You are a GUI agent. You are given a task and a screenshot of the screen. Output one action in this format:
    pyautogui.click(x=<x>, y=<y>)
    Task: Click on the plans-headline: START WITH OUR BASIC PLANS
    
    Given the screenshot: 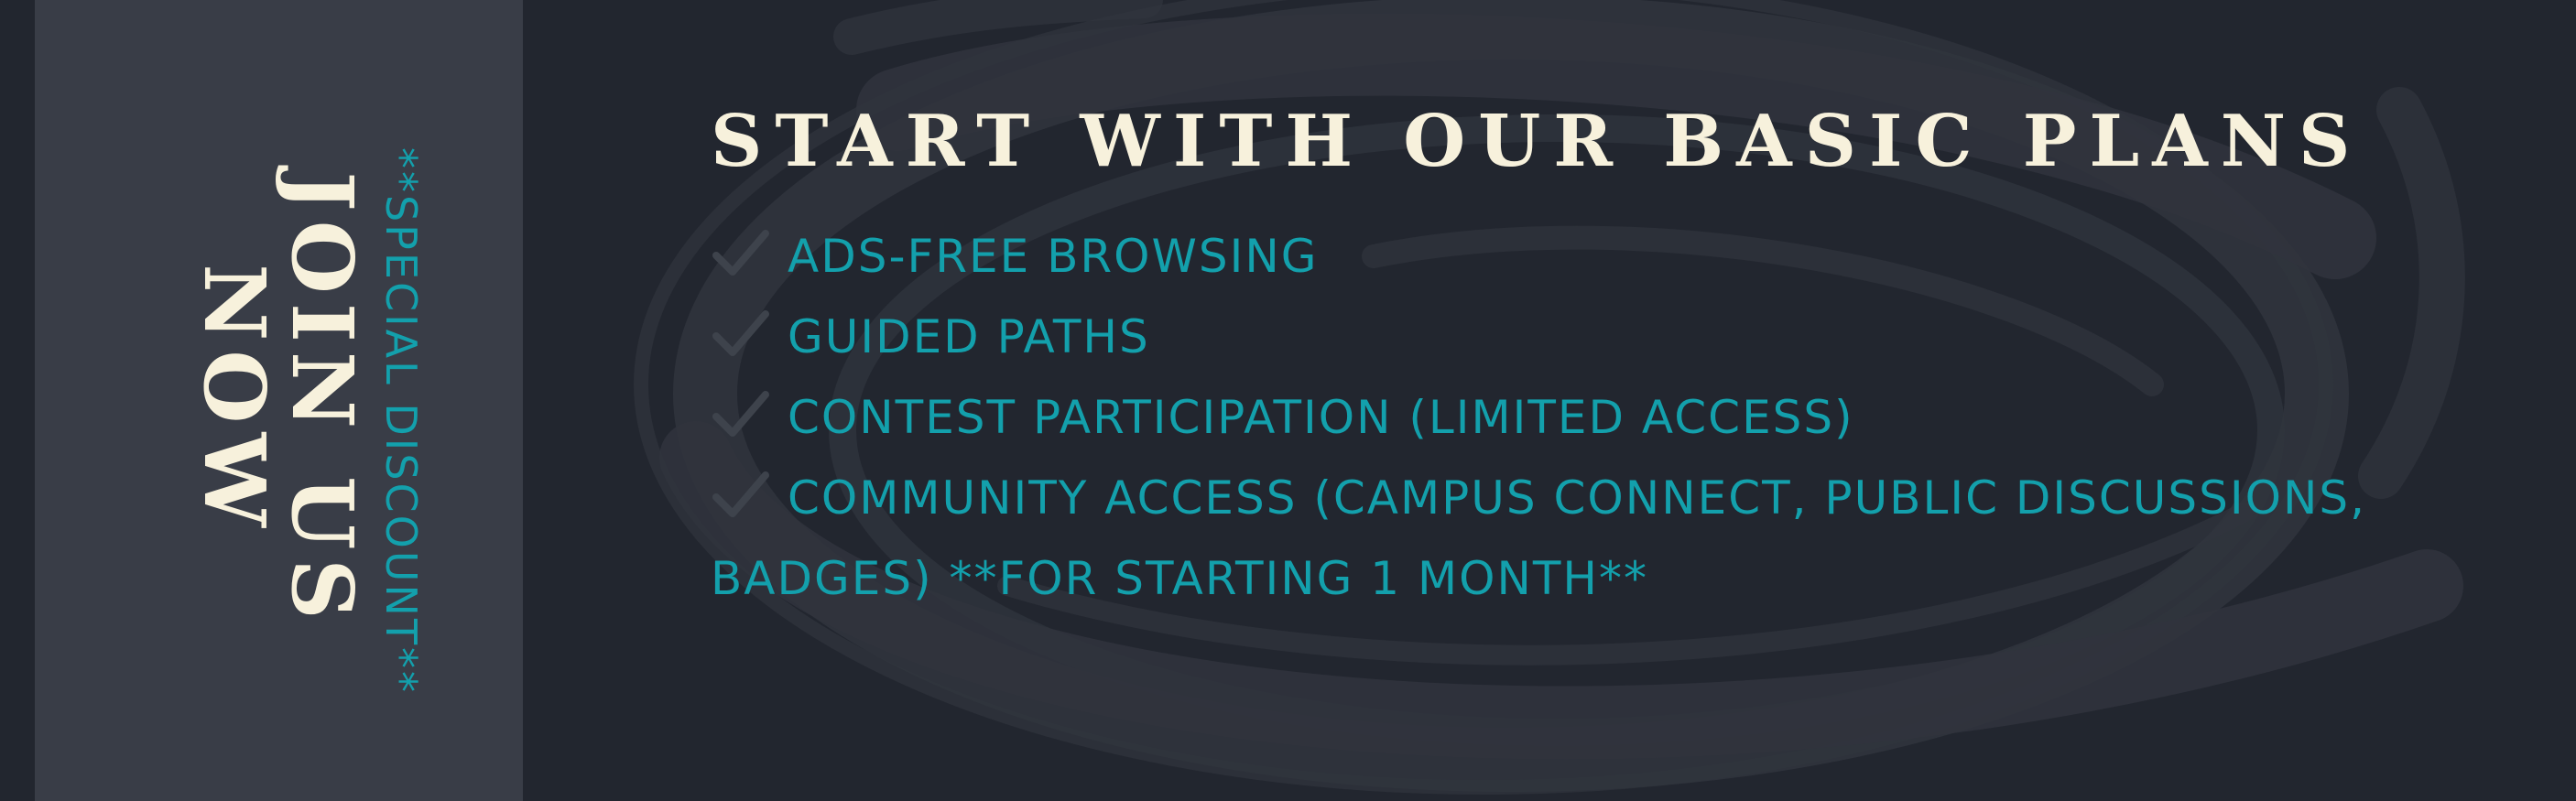 What is the action you would take?
    pyautogui.click(x=1537, y=141)
    